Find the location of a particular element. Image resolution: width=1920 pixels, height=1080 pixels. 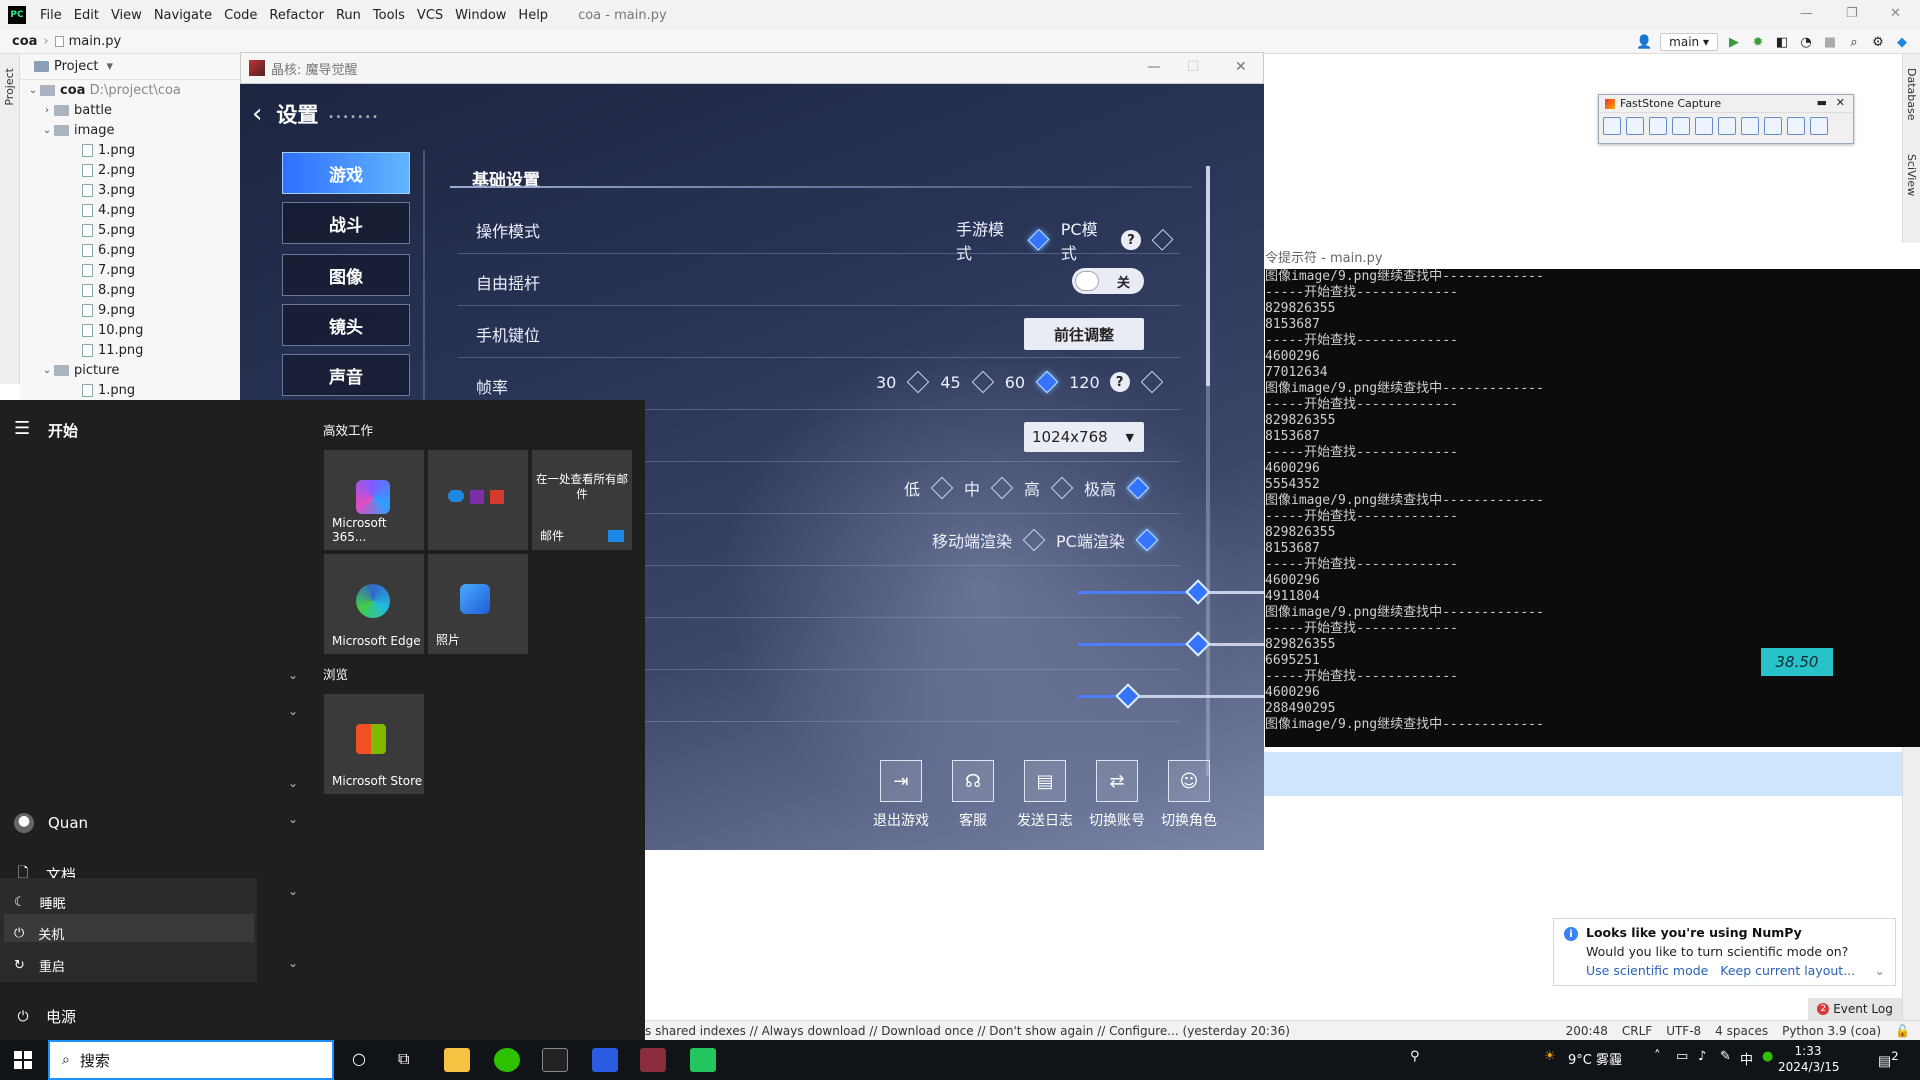

screen-record-icon is located at coordinates (1750, 126).